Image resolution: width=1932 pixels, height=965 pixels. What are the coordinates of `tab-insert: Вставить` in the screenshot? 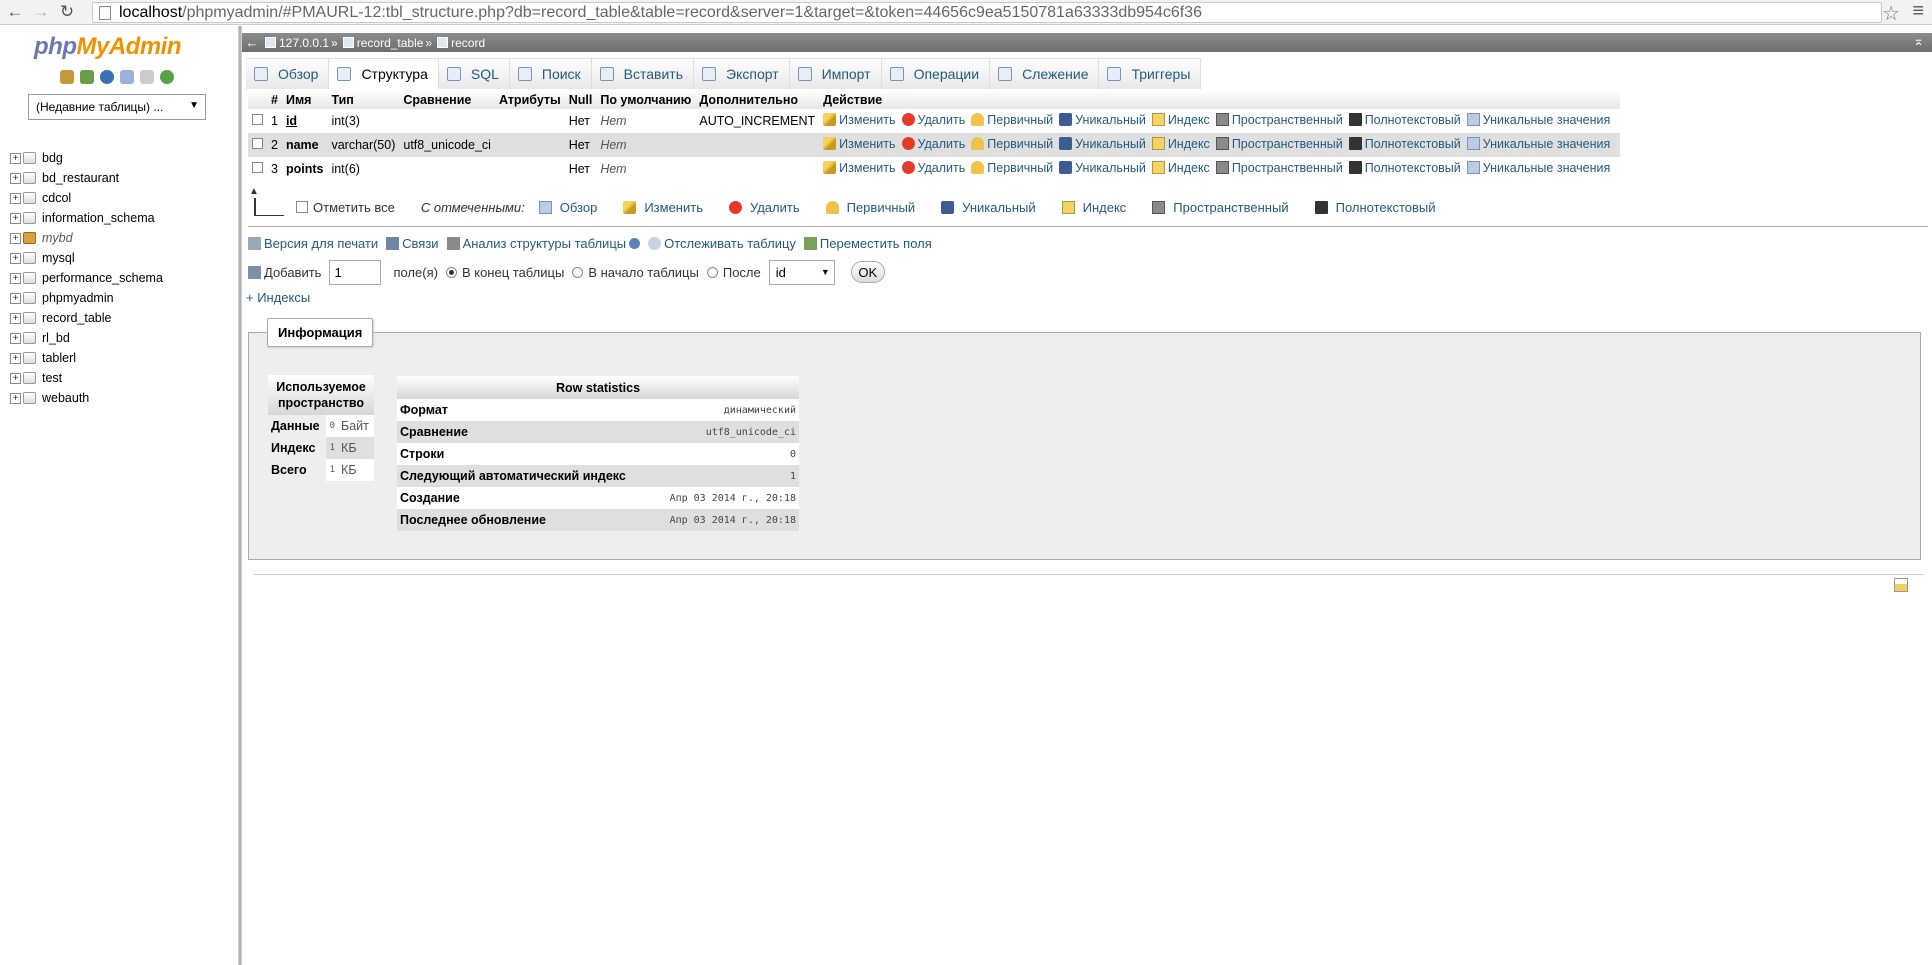 It's located at (643, 73).